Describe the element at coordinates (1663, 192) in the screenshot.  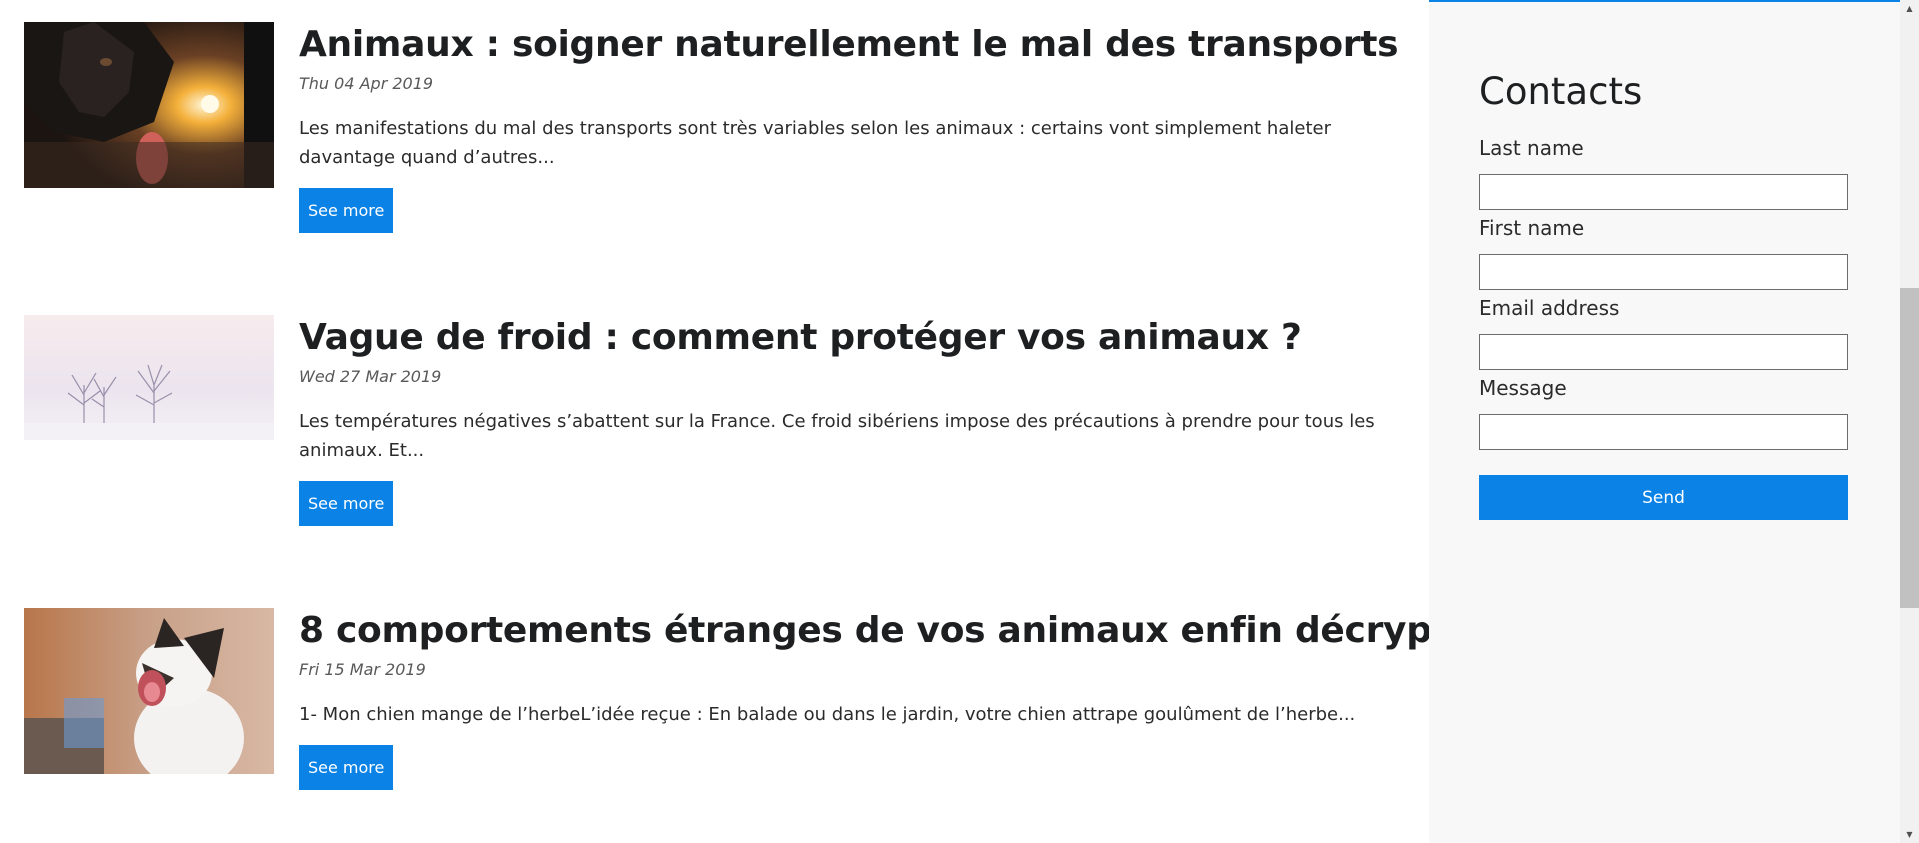
I see `last-name-input` at that location.